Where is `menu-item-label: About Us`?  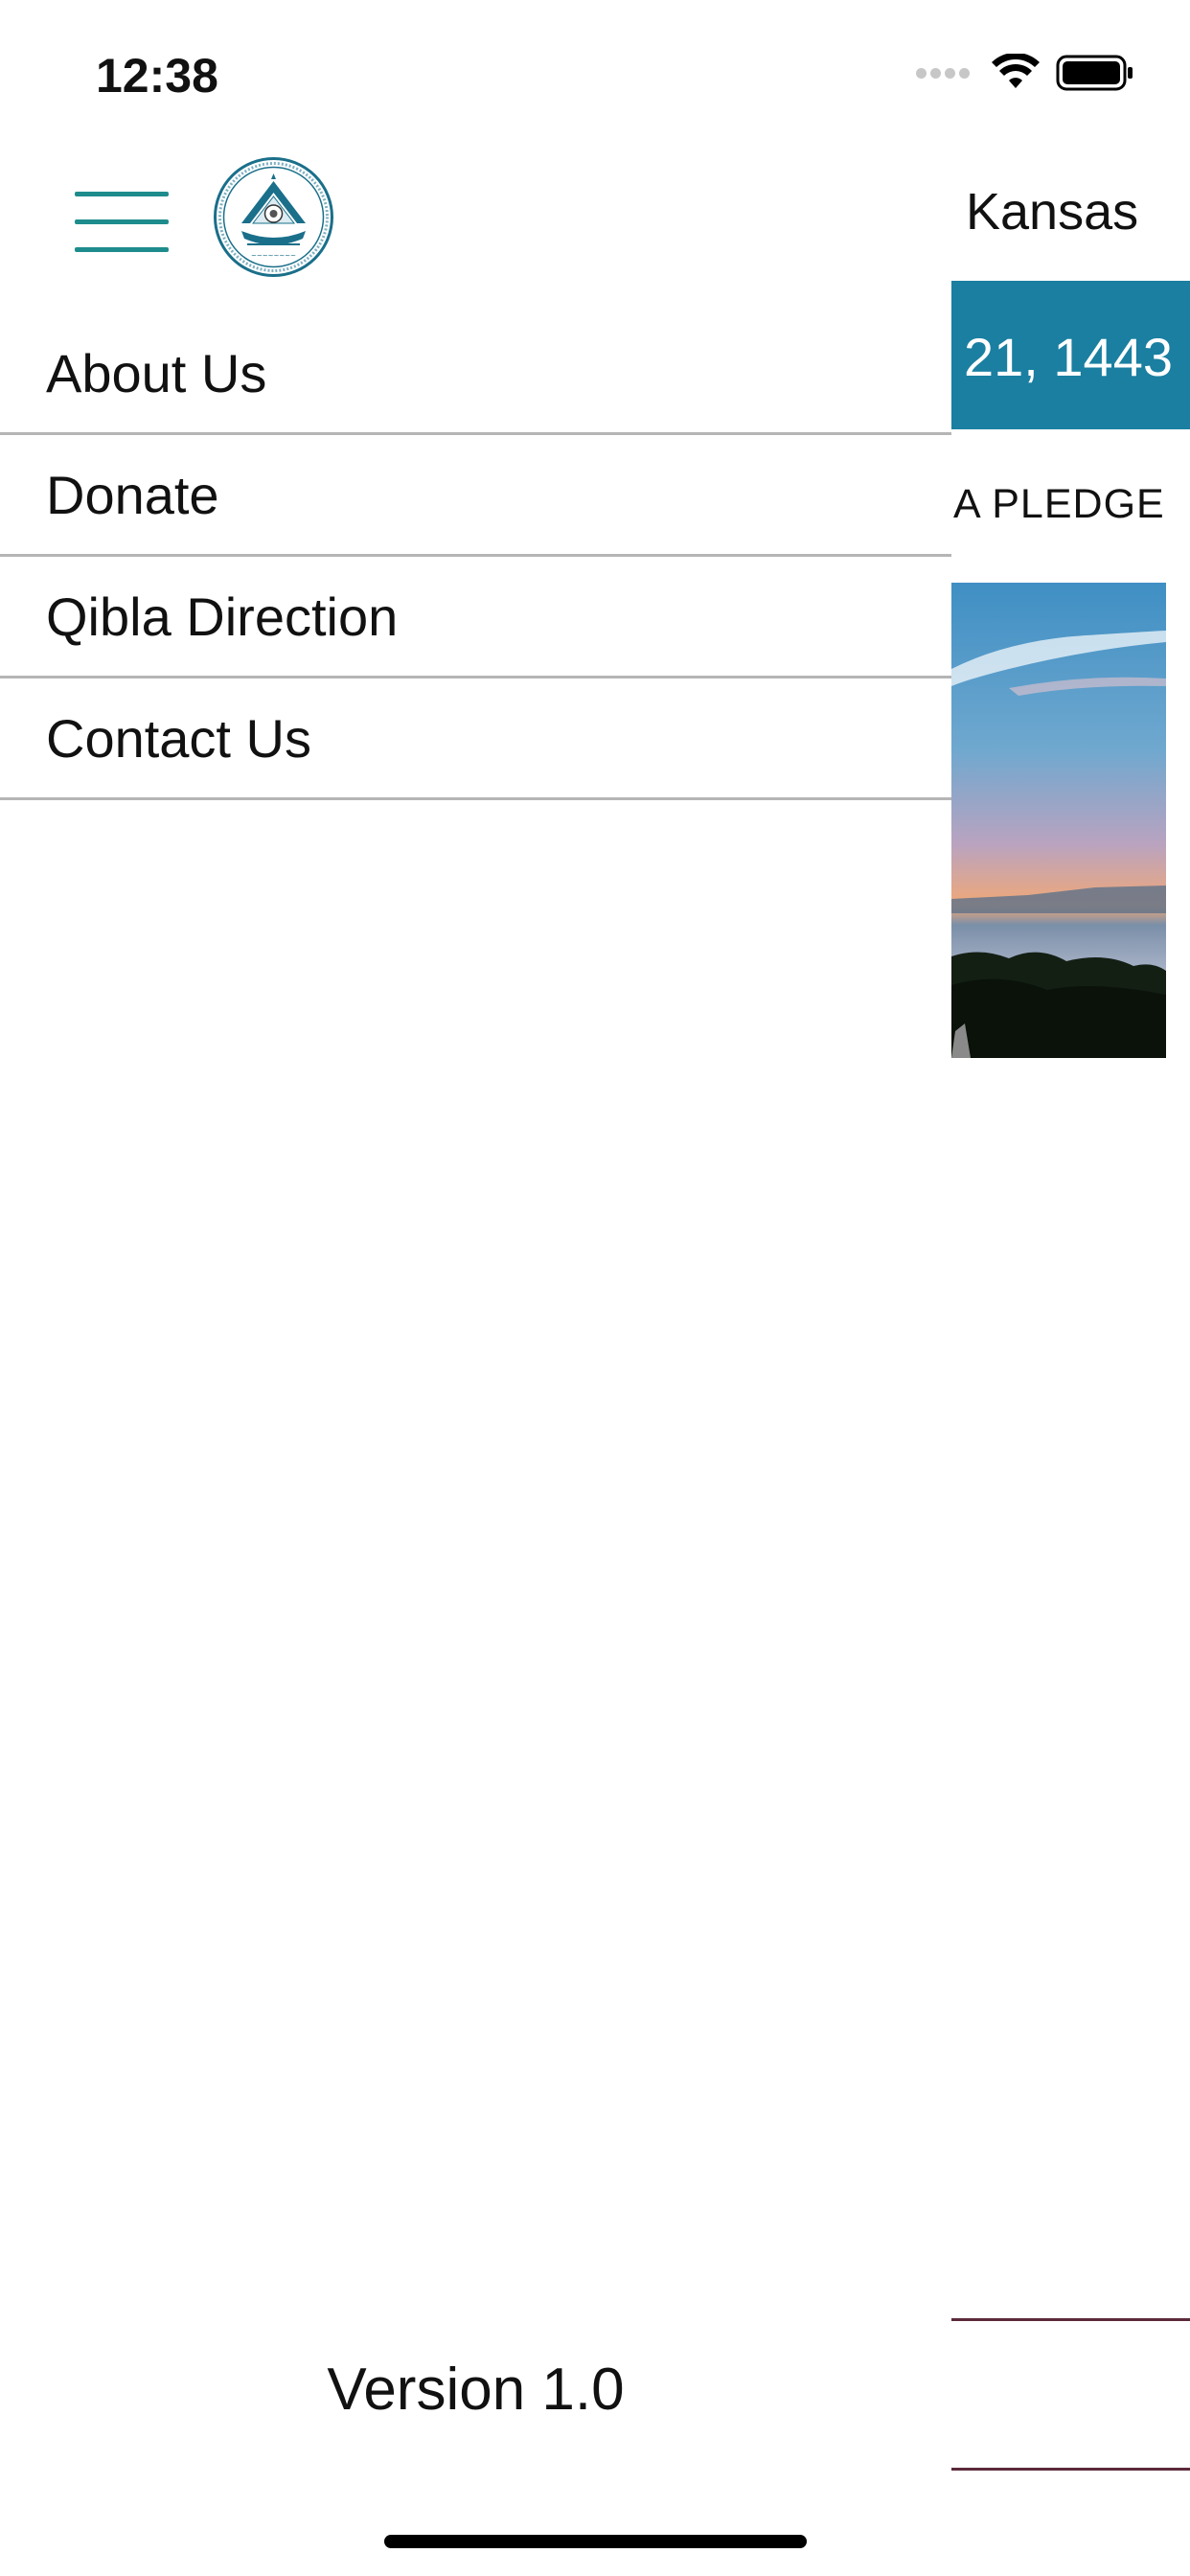 menu-item-label: About Us is located at coordinates (156, 373).